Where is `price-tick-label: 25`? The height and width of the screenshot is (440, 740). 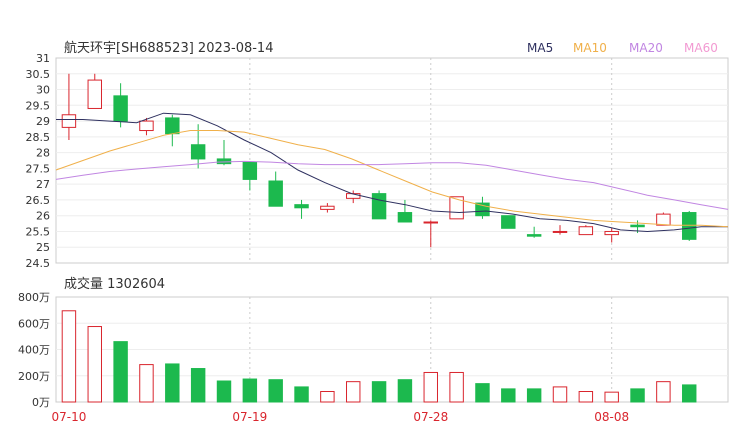
price-tick-label: 25 is located at coordinates (43, 247).